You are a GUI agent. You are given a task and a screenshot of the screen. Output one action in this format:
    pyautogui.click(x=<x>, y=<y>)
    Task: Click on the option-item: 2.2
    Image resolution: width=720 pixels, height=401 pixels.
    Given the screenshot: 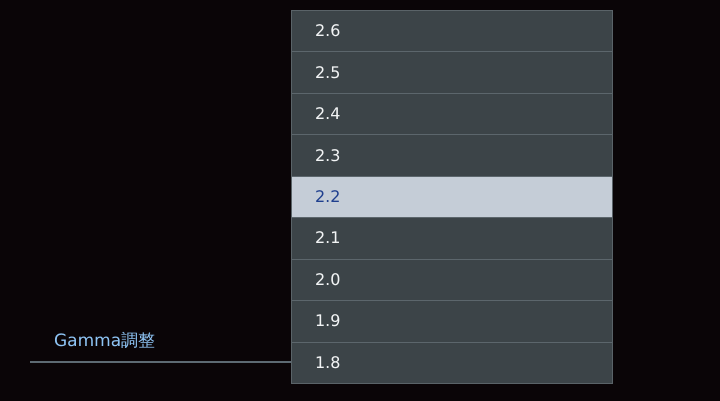 What is the action you would take?
    pyautogui.click(x=452, y=197)
    